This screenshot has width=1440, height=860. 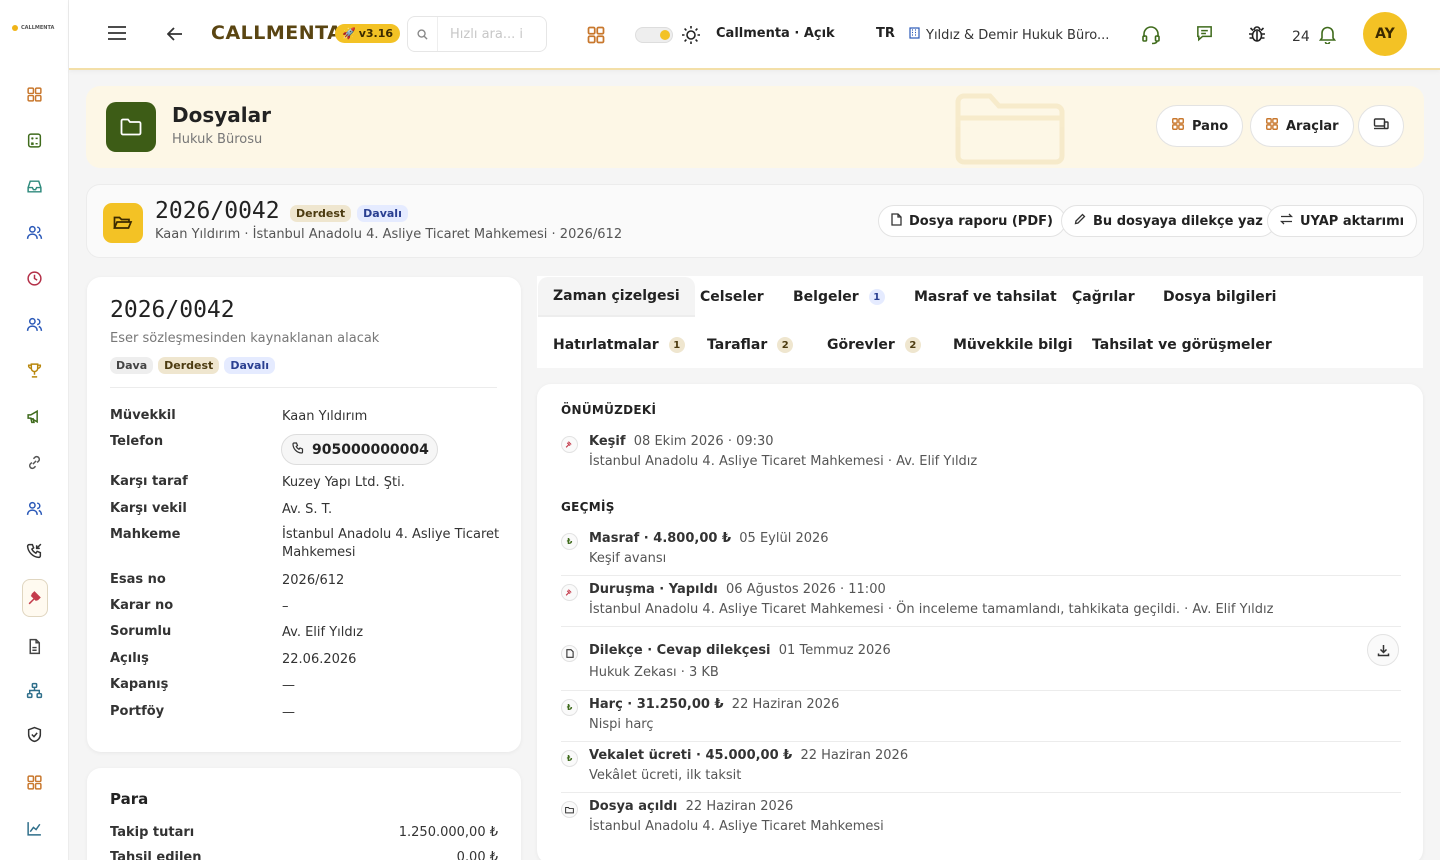 What do you see at coordinates (359, 449) in the screenshot?
I see `phone-call-button: 905000000004` at bounding box center [359, 449].